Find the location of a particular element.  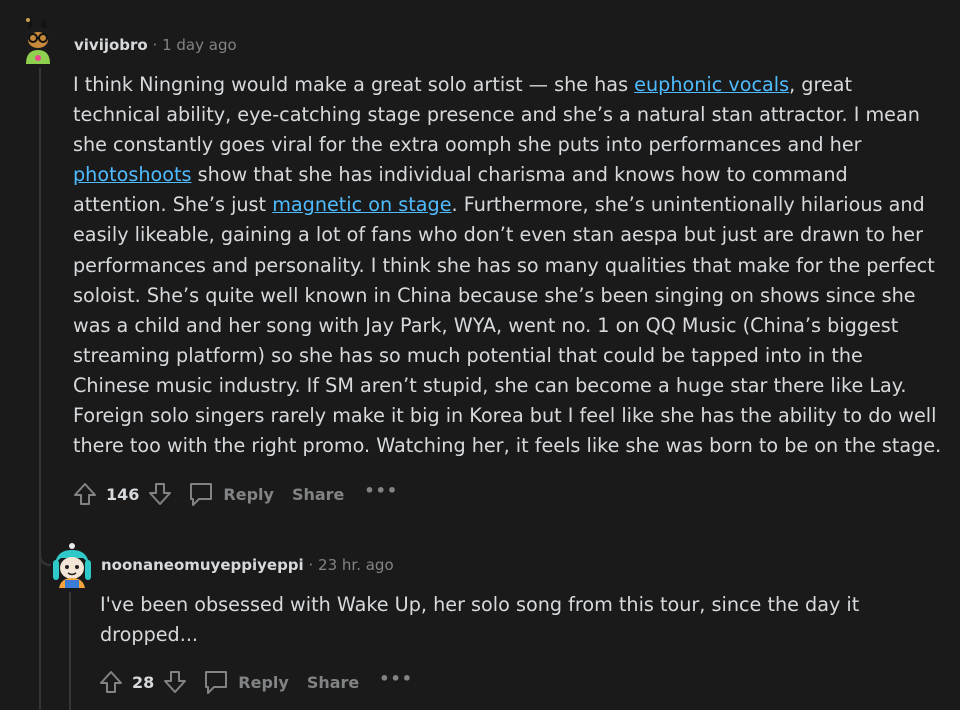

link-magnetic-on-stage: magnetic on stage is located at coordinates (361, 204).